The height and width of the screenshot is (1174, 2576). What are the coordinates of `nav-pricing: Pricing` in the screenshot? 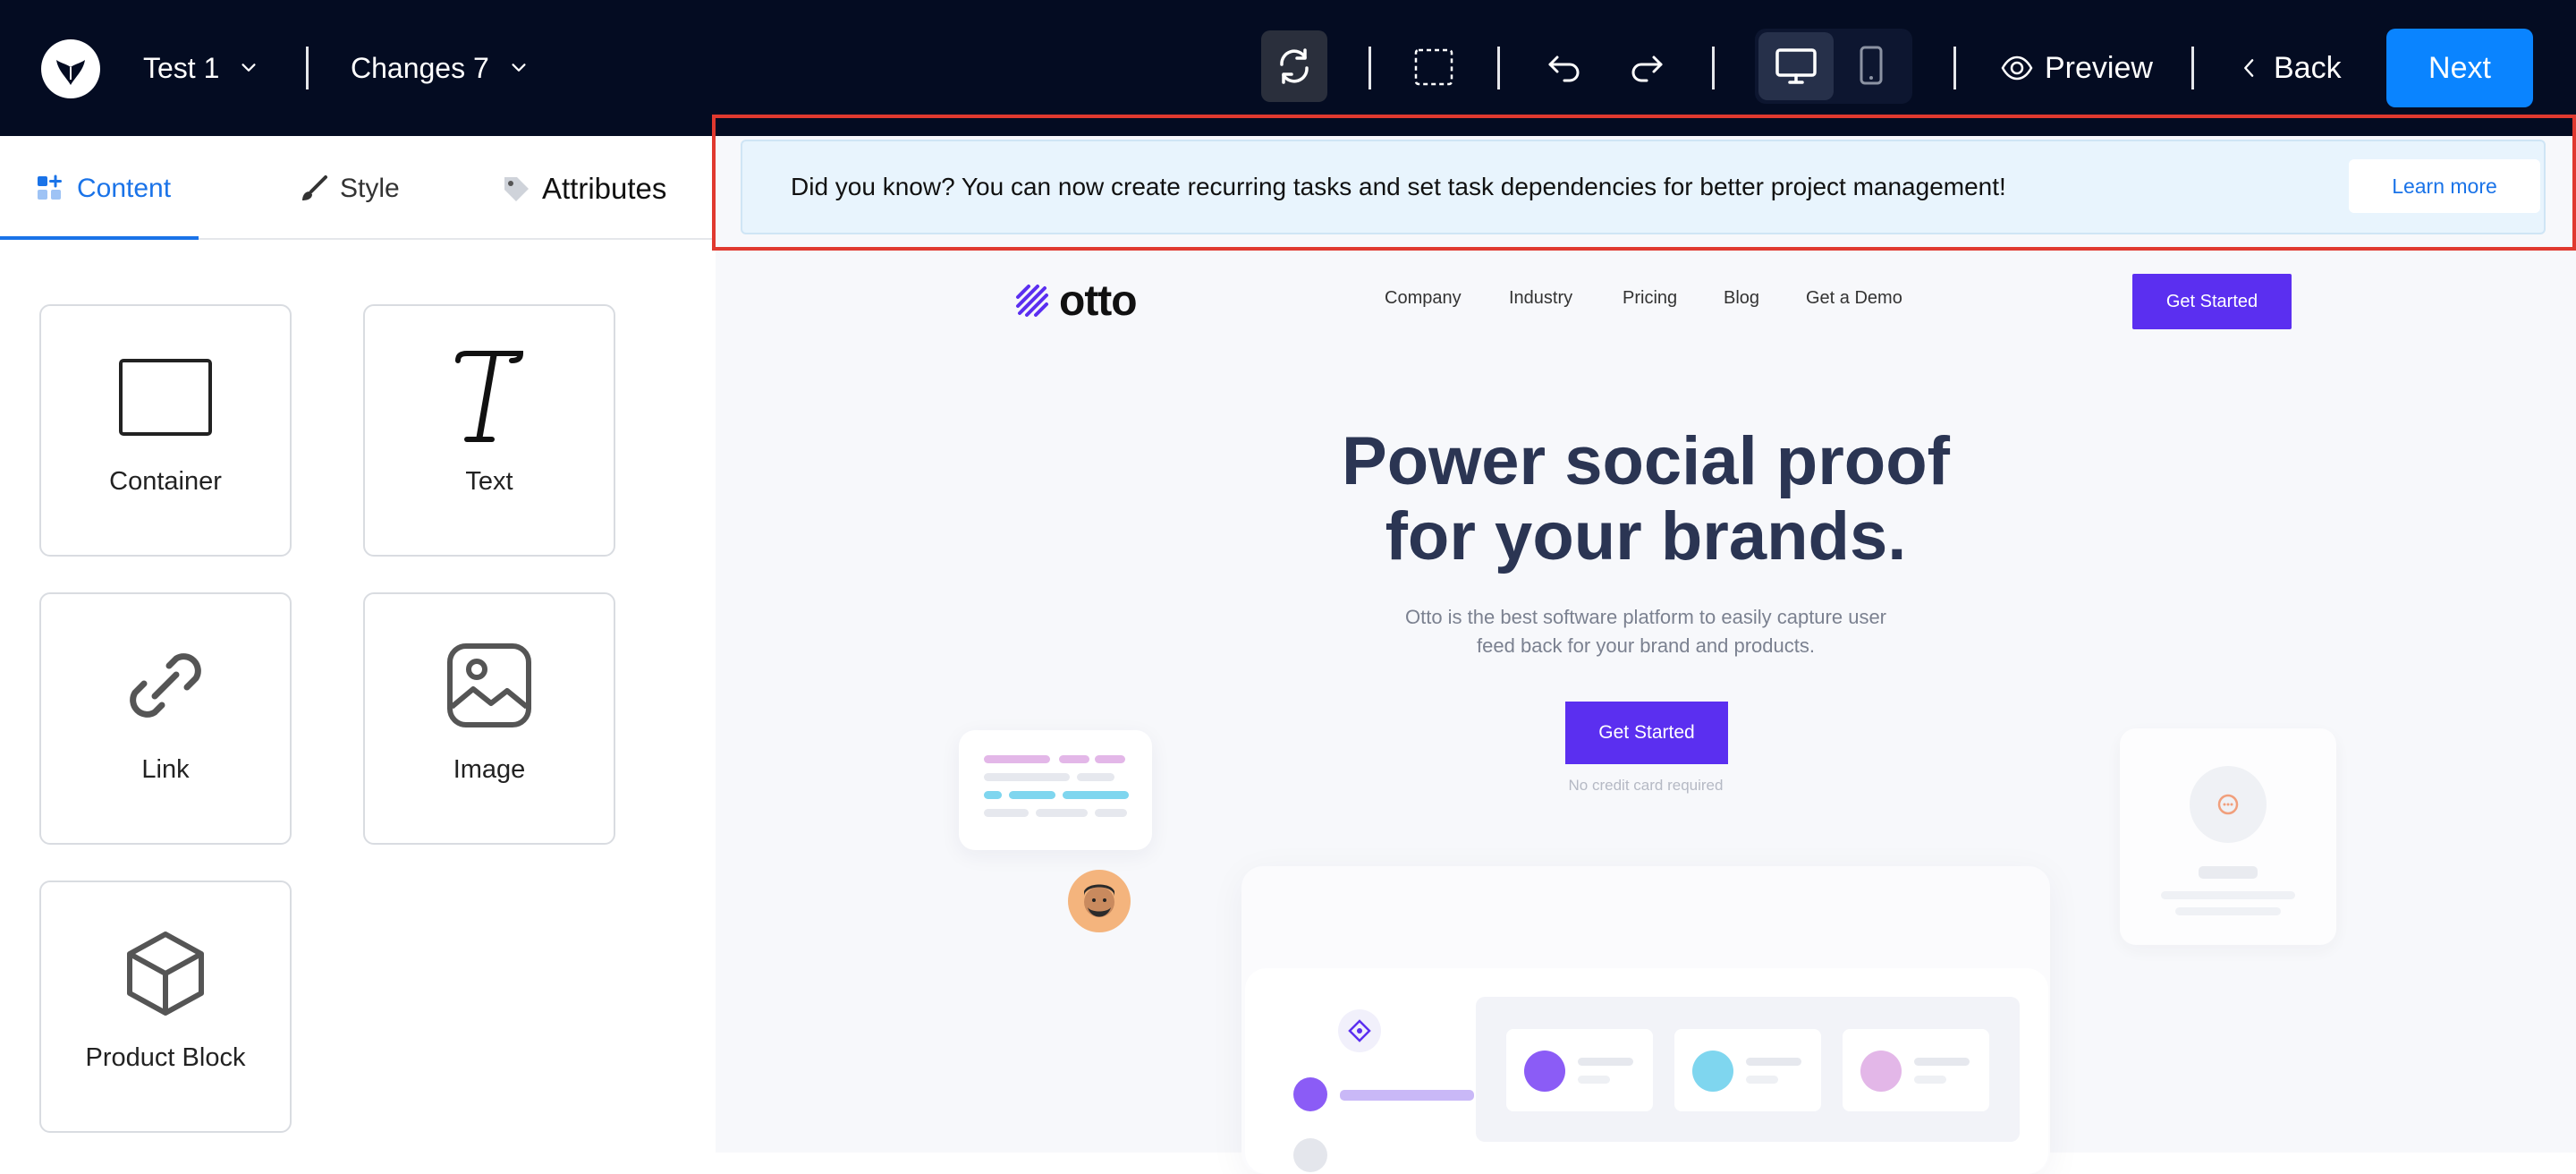 It's located at (1650, 298).